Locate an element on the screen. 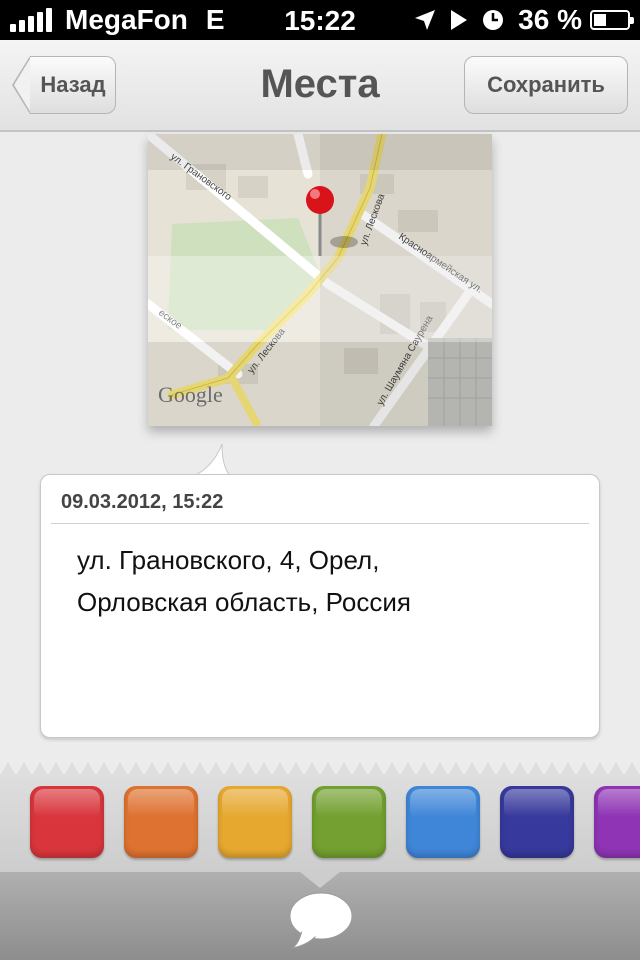  clock-icon is located at coordinates (493, 20).